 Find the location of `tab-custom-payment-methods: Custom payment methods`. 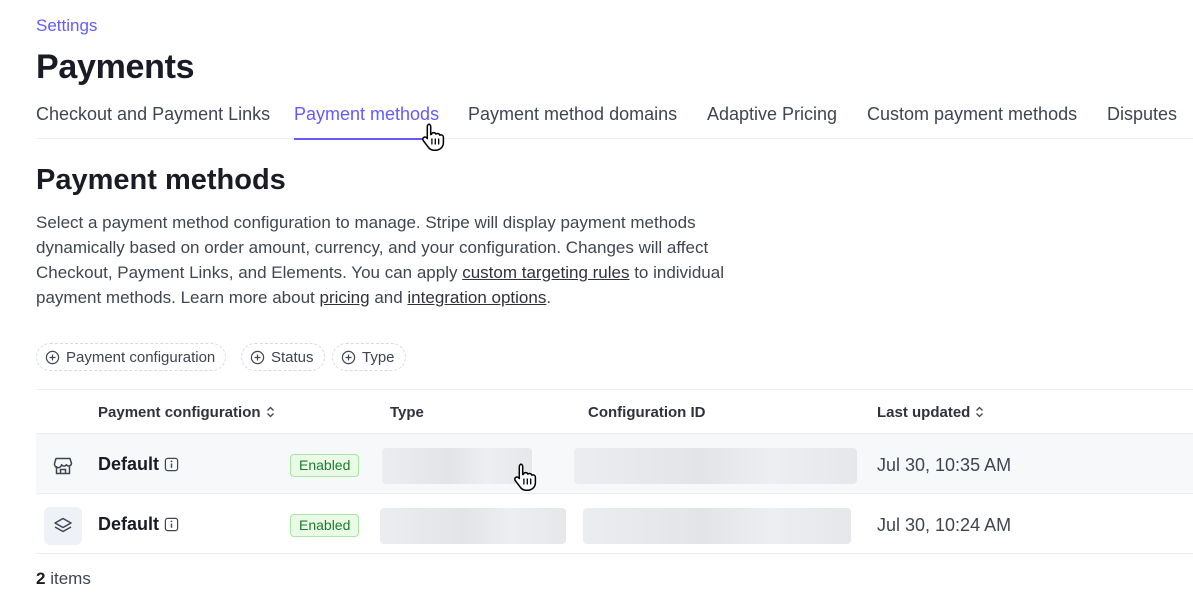

tab-custom-payment-methods: Custom payment methods is located at coordinates (972, 121).